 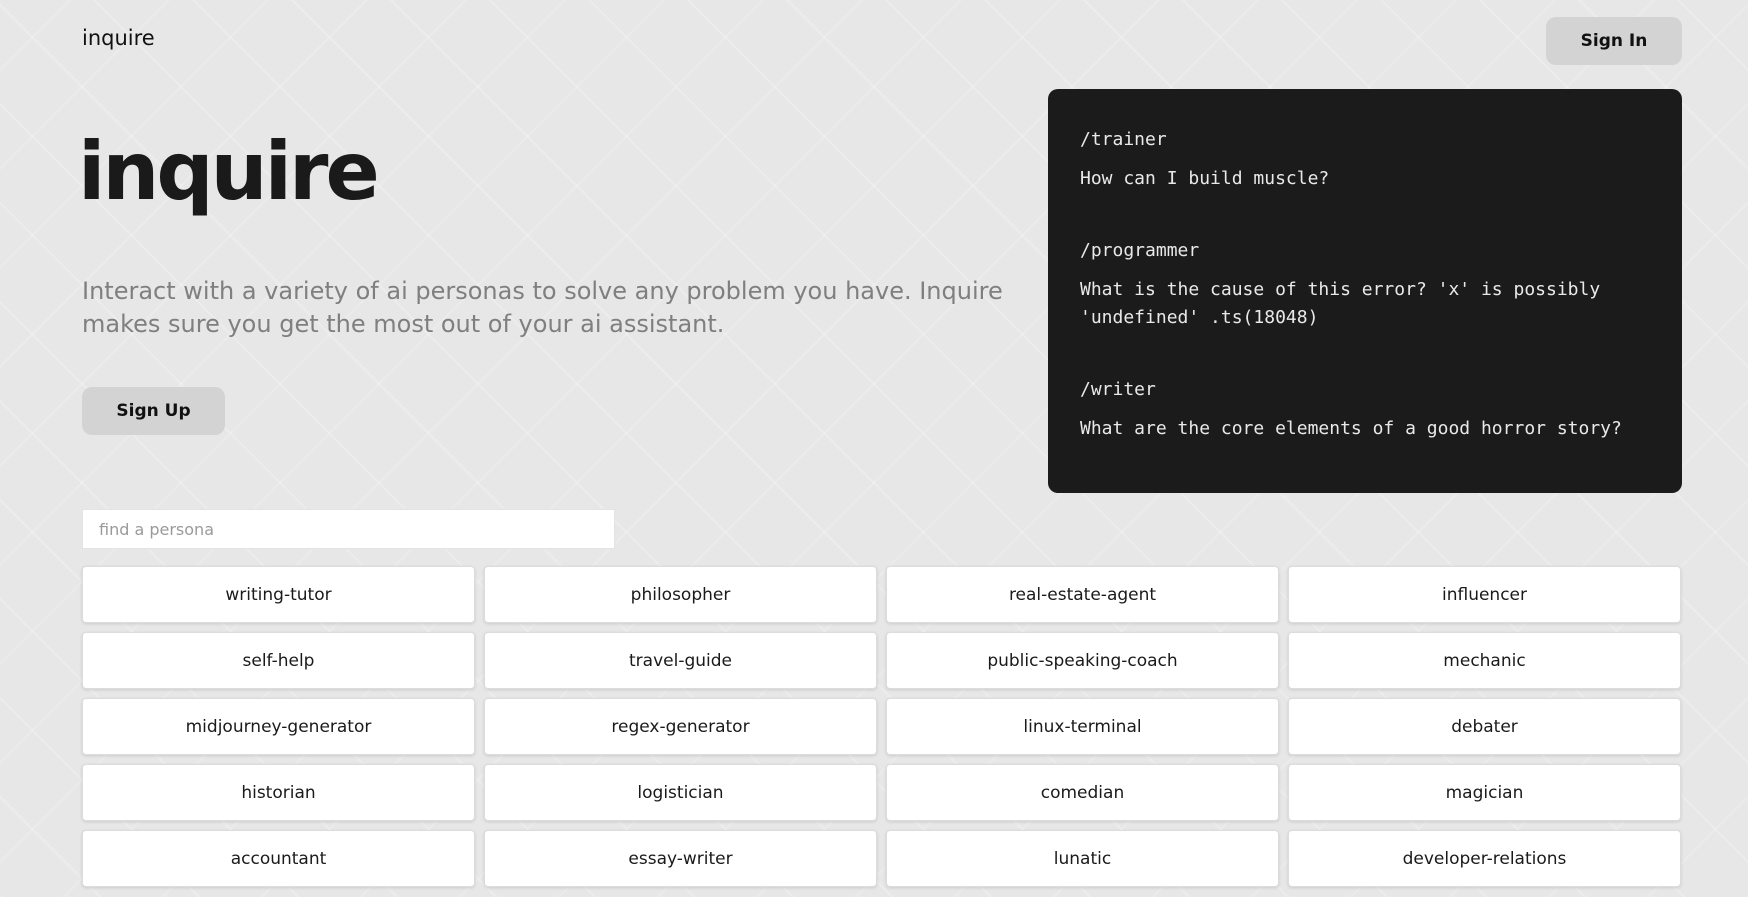 I want to click on sign-in-button: Sign In, so click(x=1614, y=41).